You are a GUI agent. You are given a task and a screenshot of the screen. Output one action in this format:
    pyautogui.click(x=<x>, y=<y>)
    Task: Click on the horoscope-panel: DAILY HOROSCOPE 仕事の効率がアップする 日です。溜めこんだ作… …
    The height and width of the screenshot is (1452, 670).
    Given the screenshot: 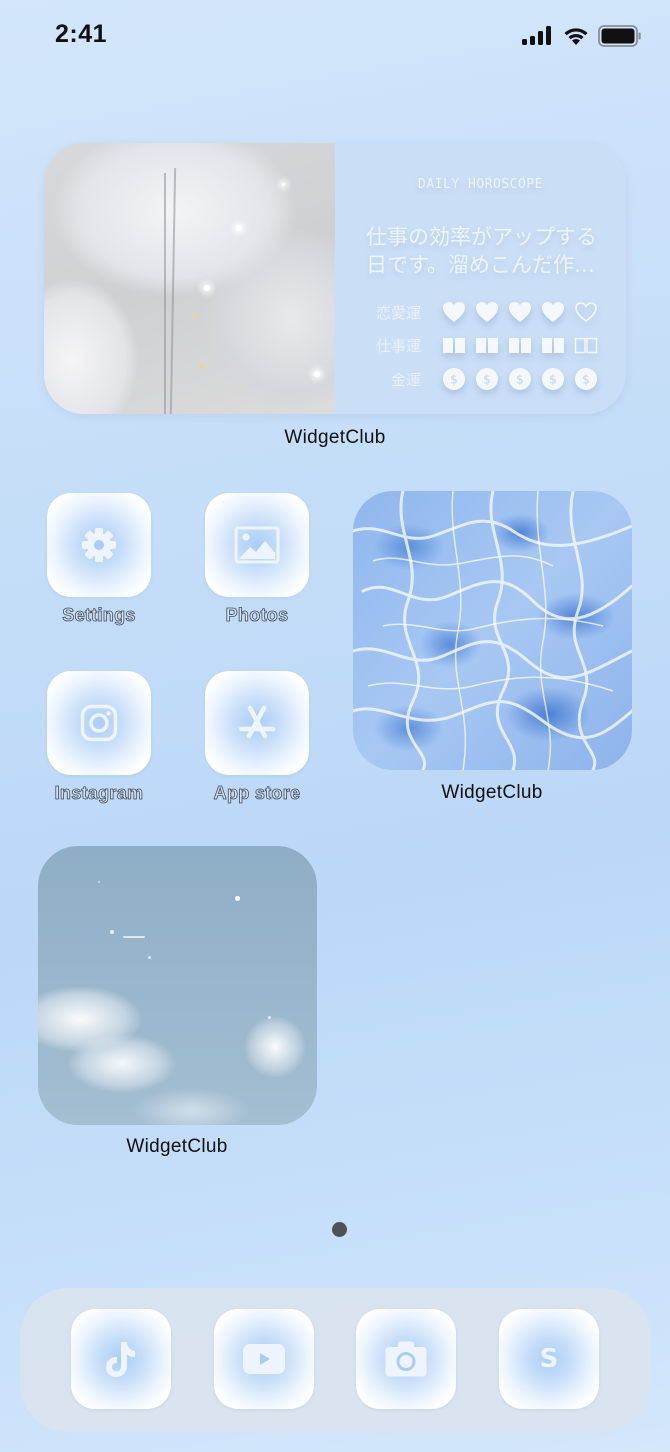 What is the action you would take?
    pyautogui.click(x=480, y=278)
    